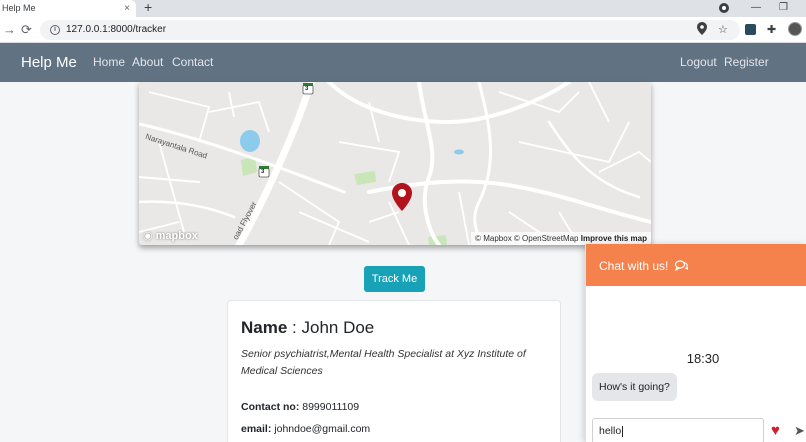 The image size is (806, 442). Describe the element at coordinates (681, 267) in the screenshot. I see `chat-bubbles-icon` at that location.